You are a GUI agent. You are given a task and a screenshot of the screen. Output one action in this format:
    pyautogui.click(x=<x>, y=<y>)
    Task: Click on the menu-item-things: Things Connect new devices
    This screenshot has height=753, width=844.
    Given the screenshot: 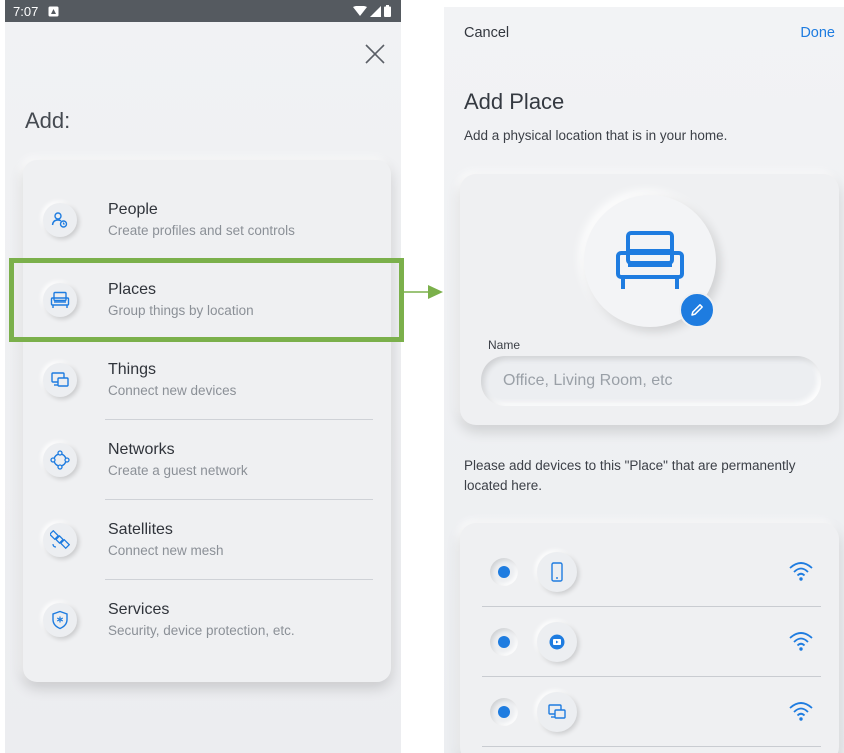 What is the action you would take?
    pyautogui.click(x=207, y=380)
    